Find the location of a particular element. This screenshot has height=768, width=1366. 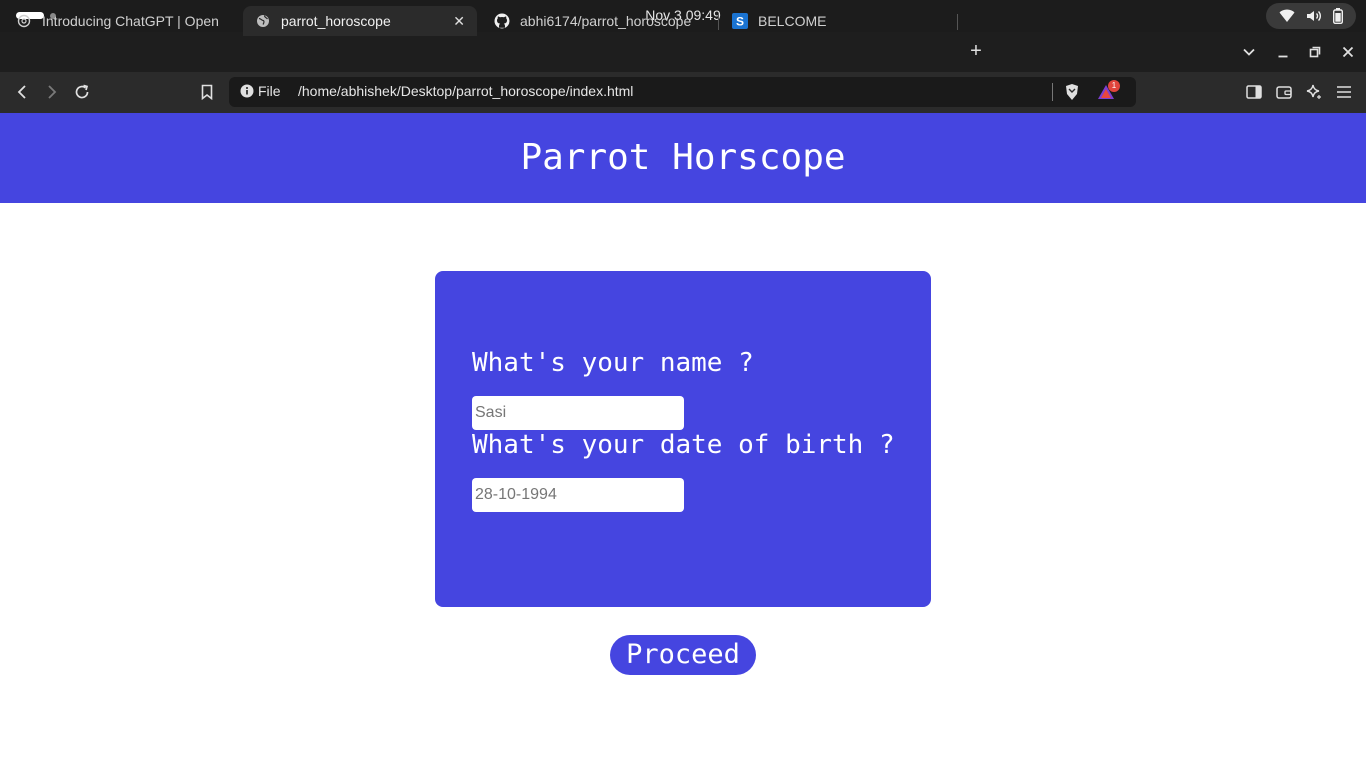

hamburger-menu-icon is located at coordinates (1344, 92).